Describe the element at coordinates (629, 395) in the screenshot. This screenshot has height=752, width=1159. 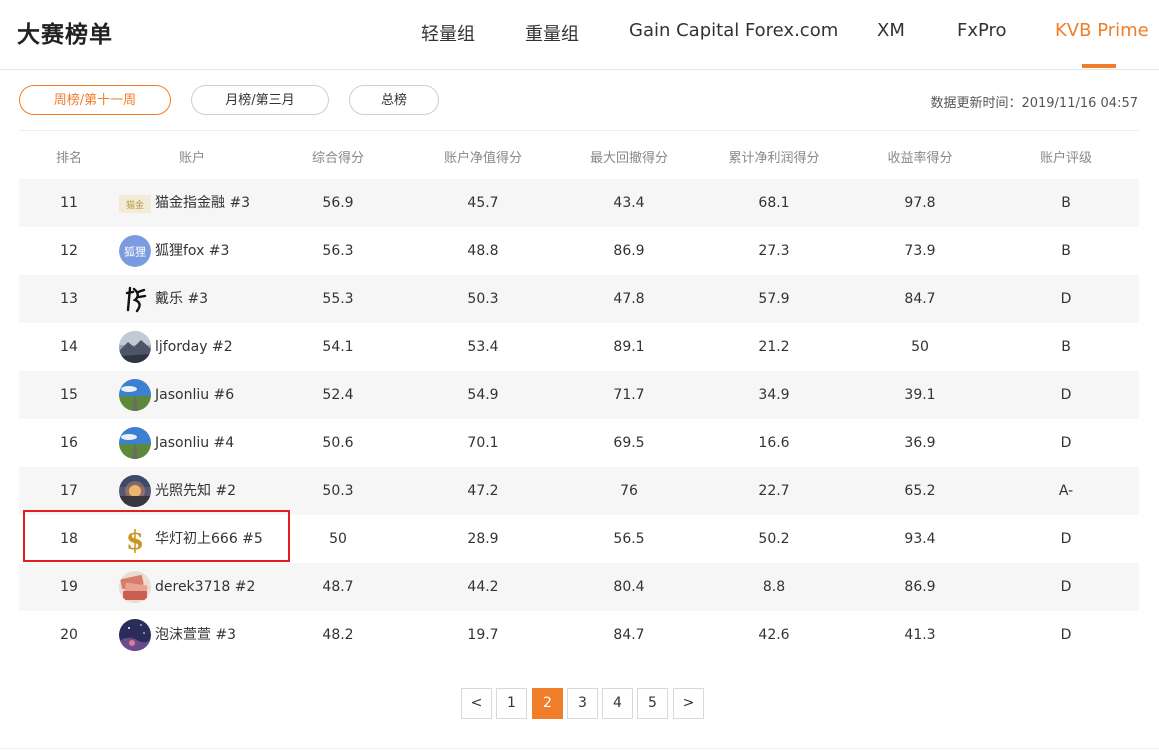
I see `drawdown-score-cell: 71.7` at that location.